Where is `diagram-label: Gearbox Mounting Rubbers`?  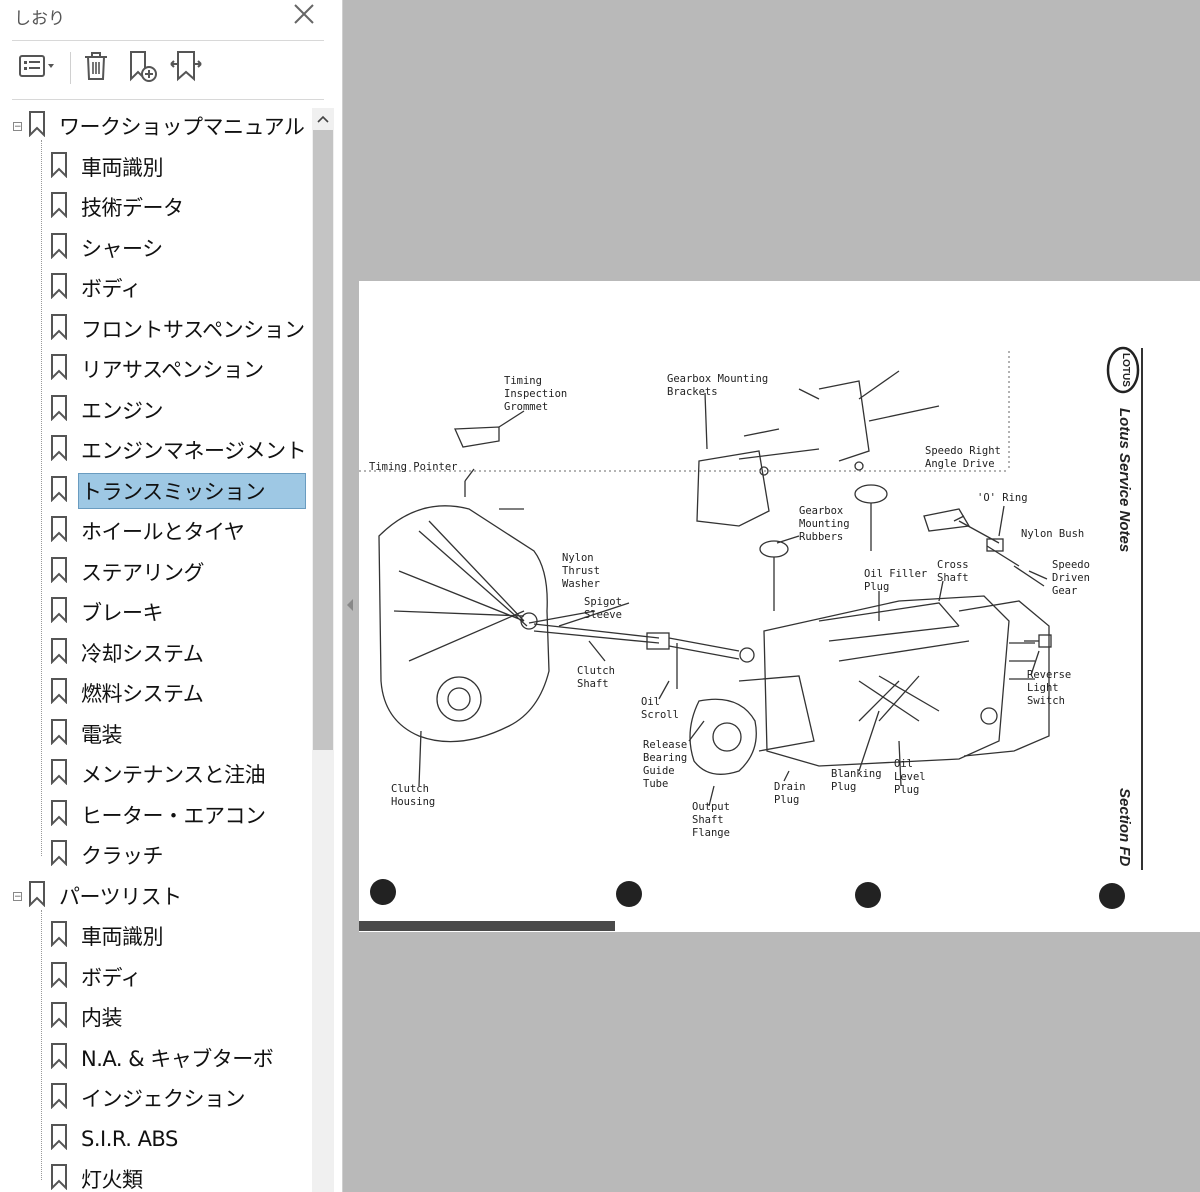
diagram-label: Gearbox Mounting Rubbers is located at coordinates (824, 524).